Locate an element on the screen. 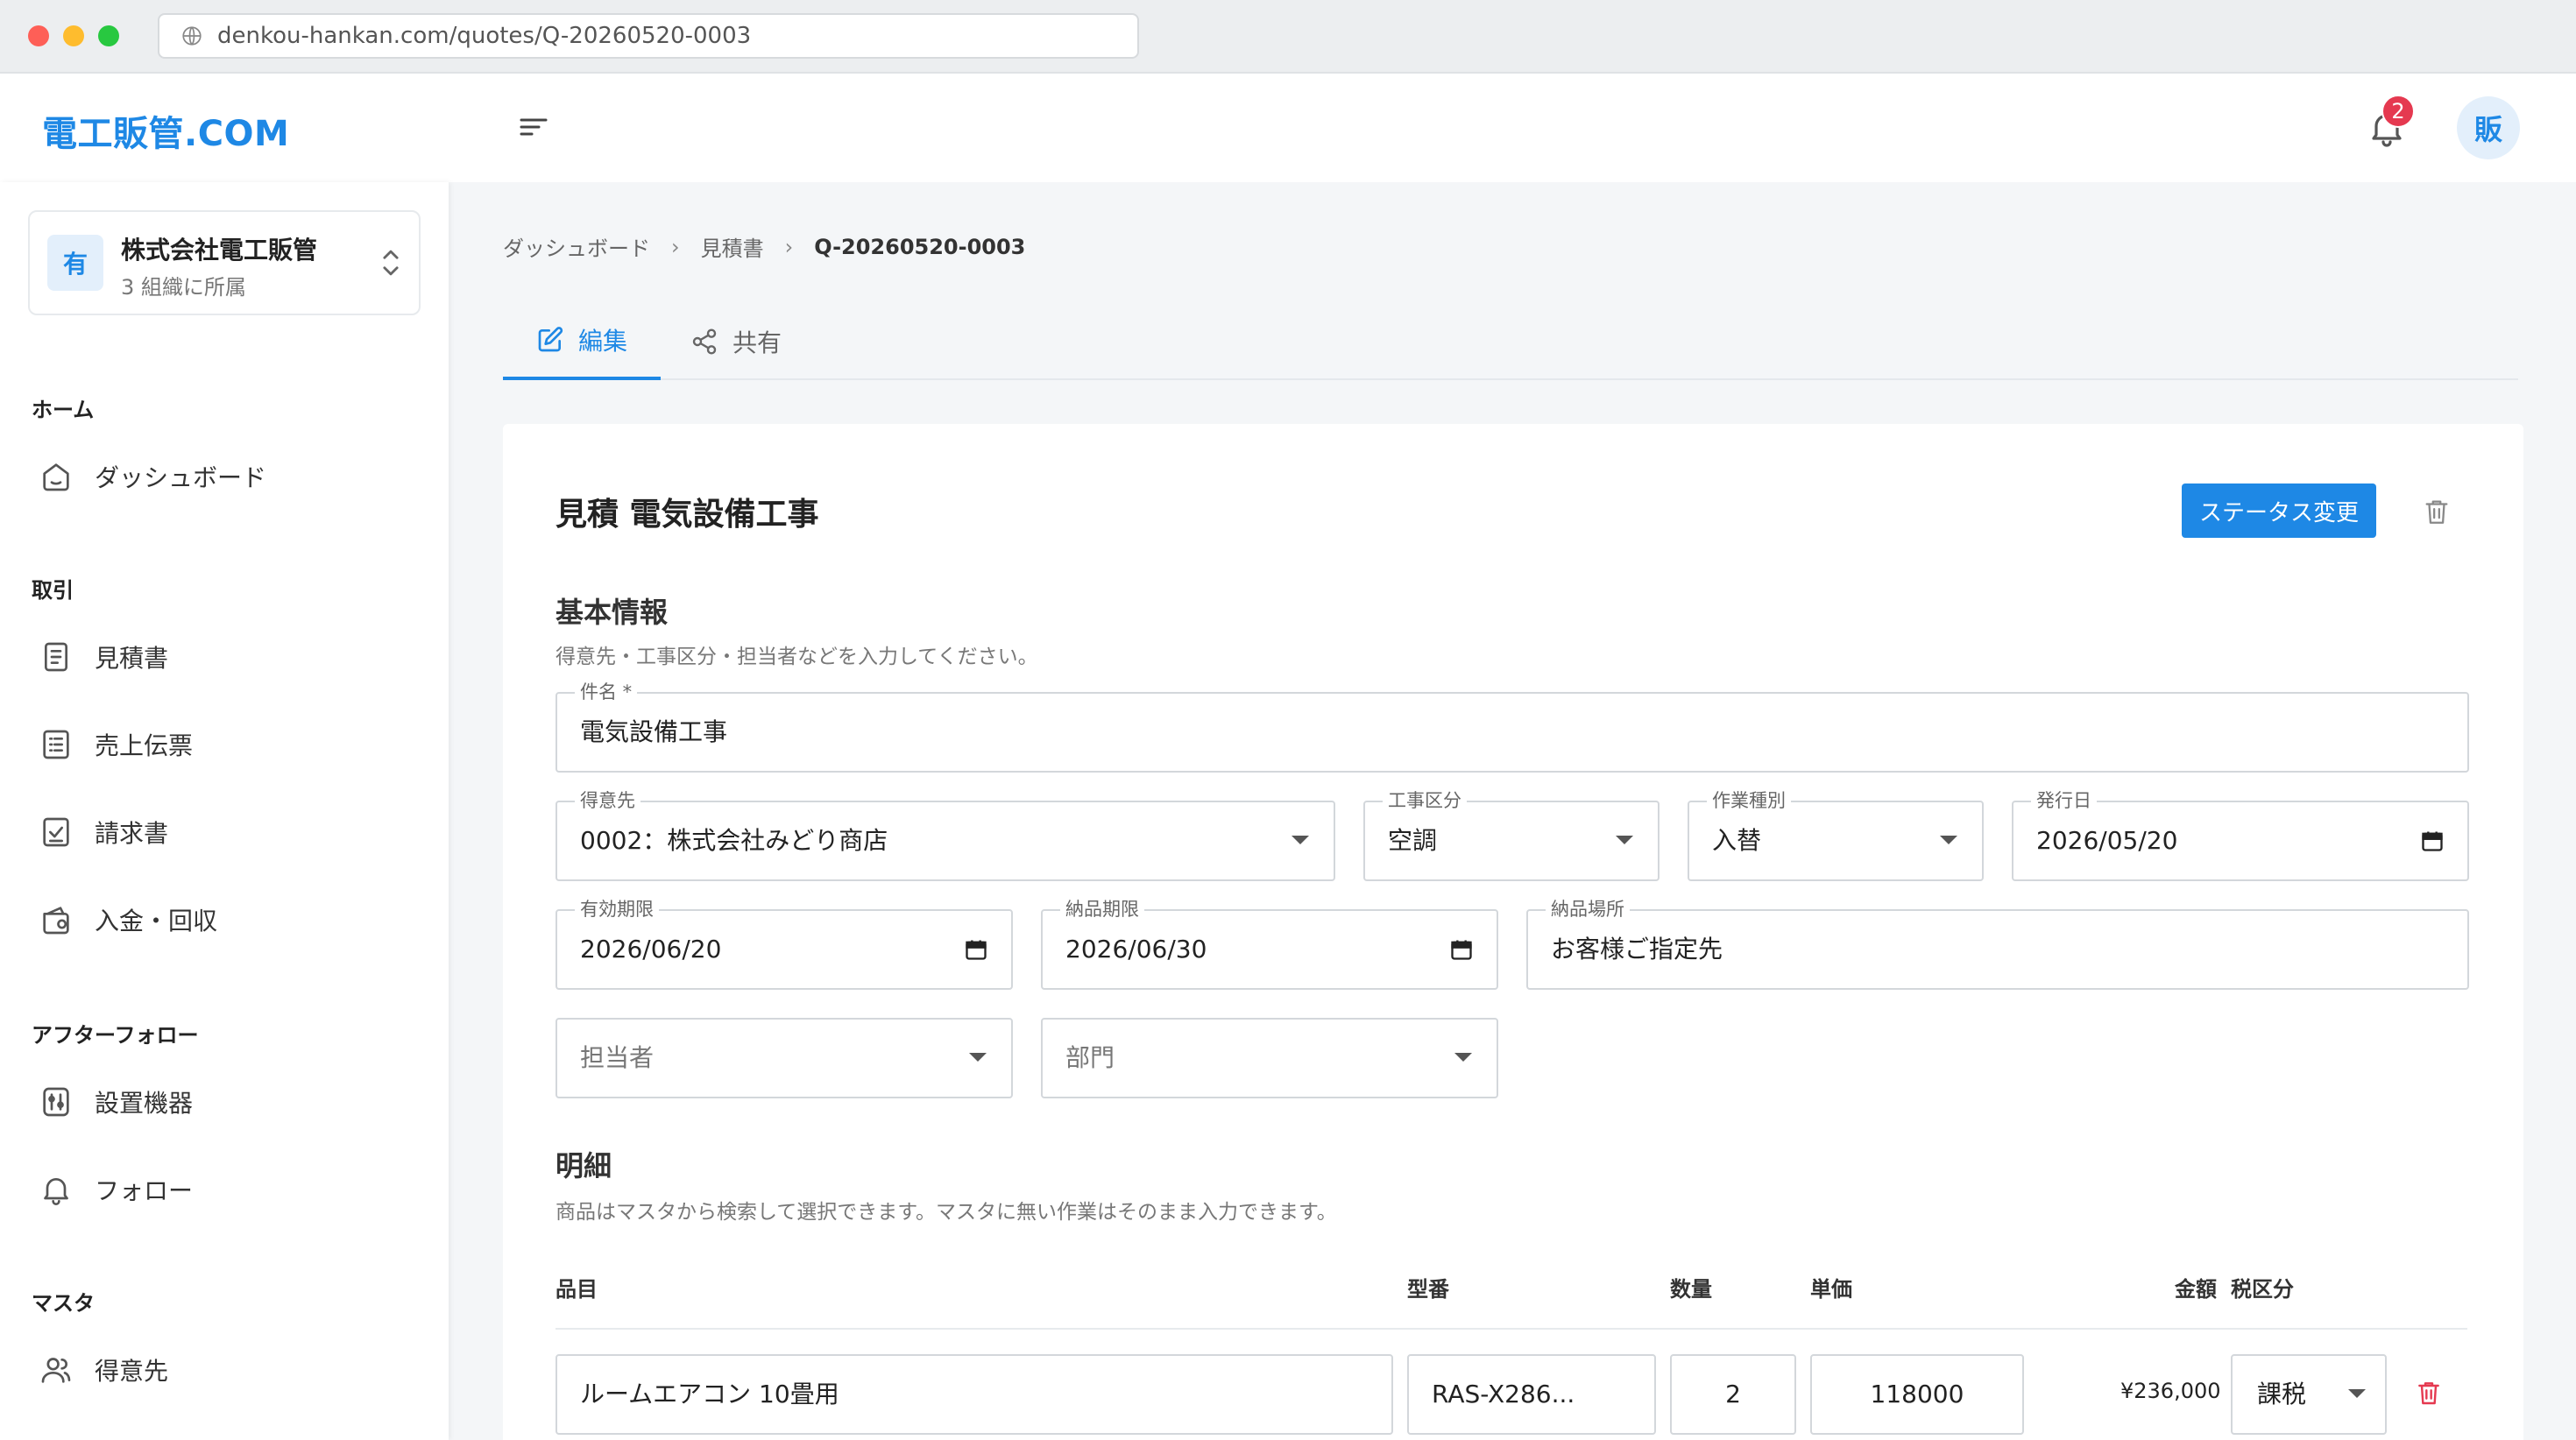 The width and height of the screenshot is (2576, 1440). tab-label: 共有 is located at coordinates (757, 342).